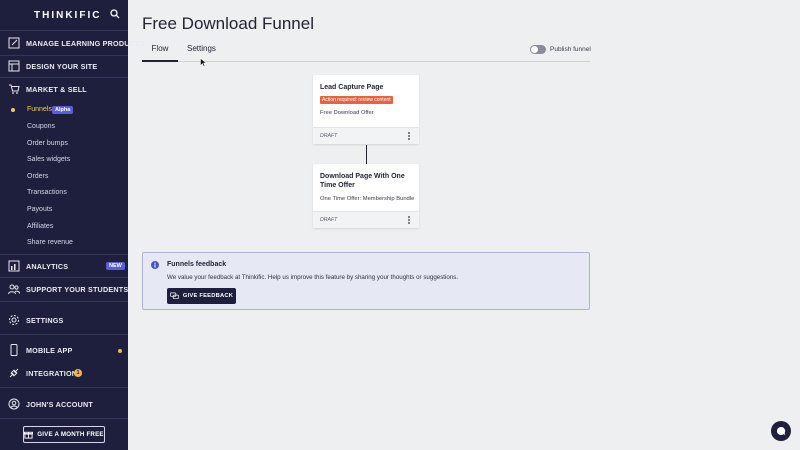  What do you see at coordinates (174, 296) in the screenshot?
I see `chat-bubbles-icon` at bounding box center [174, 296].